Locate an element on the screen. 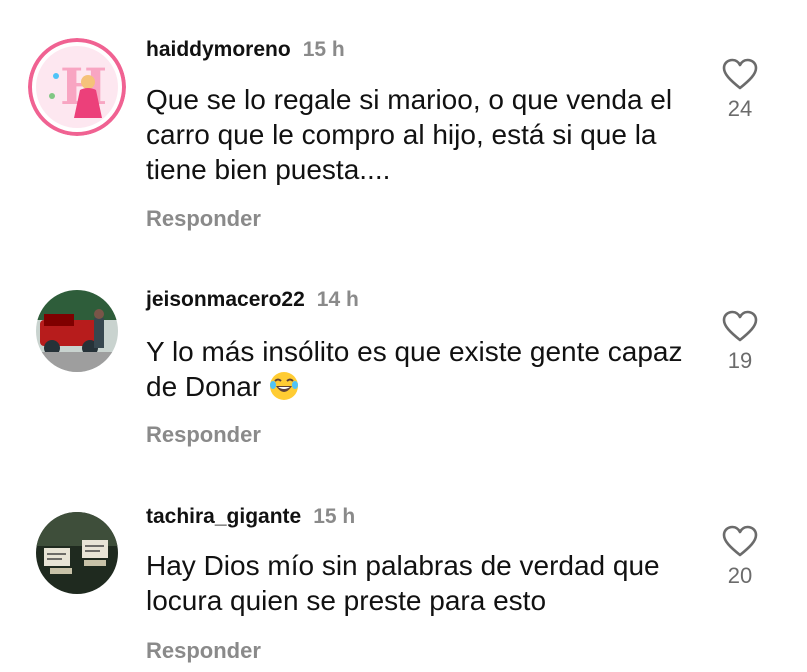 The image size is (807, 672). laughing-emoji-icon is located at coordinates (284, 390).